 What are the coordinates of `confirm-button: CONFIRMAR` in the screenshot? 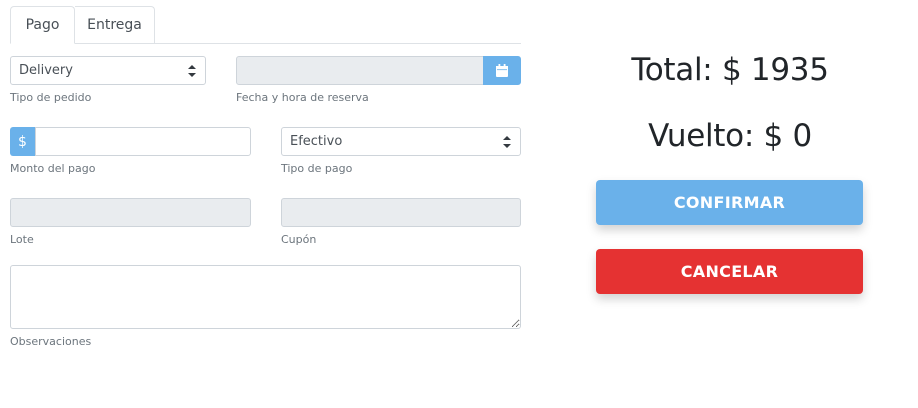 It's located at (729, 202).